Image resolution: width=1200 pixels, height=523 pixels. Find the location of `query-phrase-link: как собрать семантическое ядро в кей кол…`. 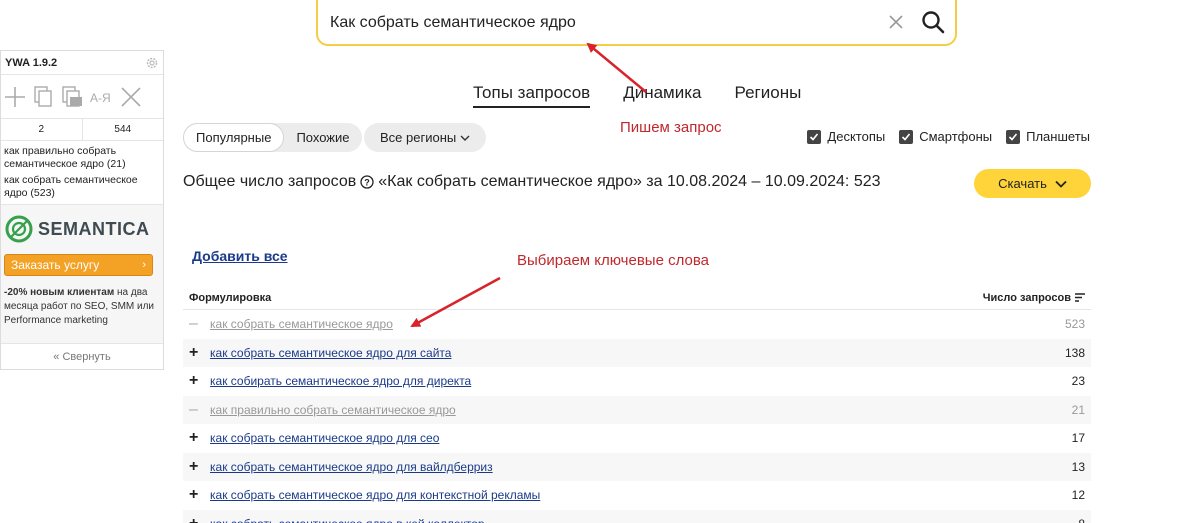

query-phrase-link: как собрать семантическое ядро в кей кол… is located at coordinates (644, 520).